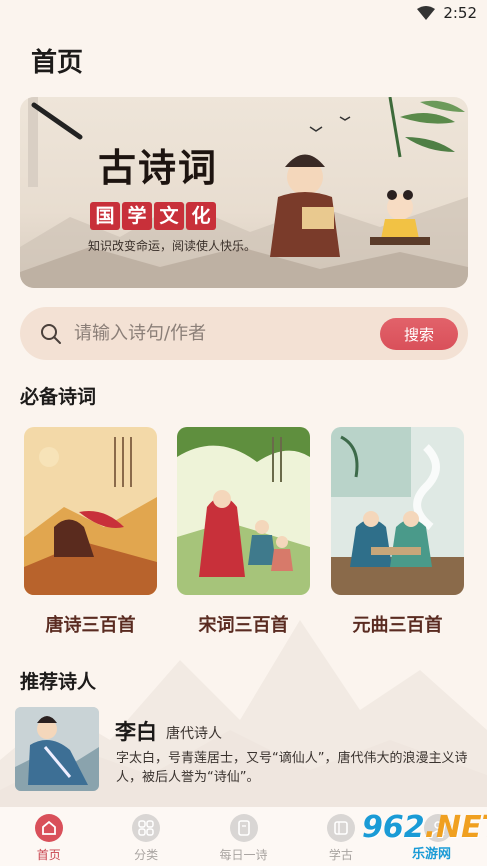  Describe the element at coordinates (57, 63) in the screenshot. I see `page-title: 首页` at that location.